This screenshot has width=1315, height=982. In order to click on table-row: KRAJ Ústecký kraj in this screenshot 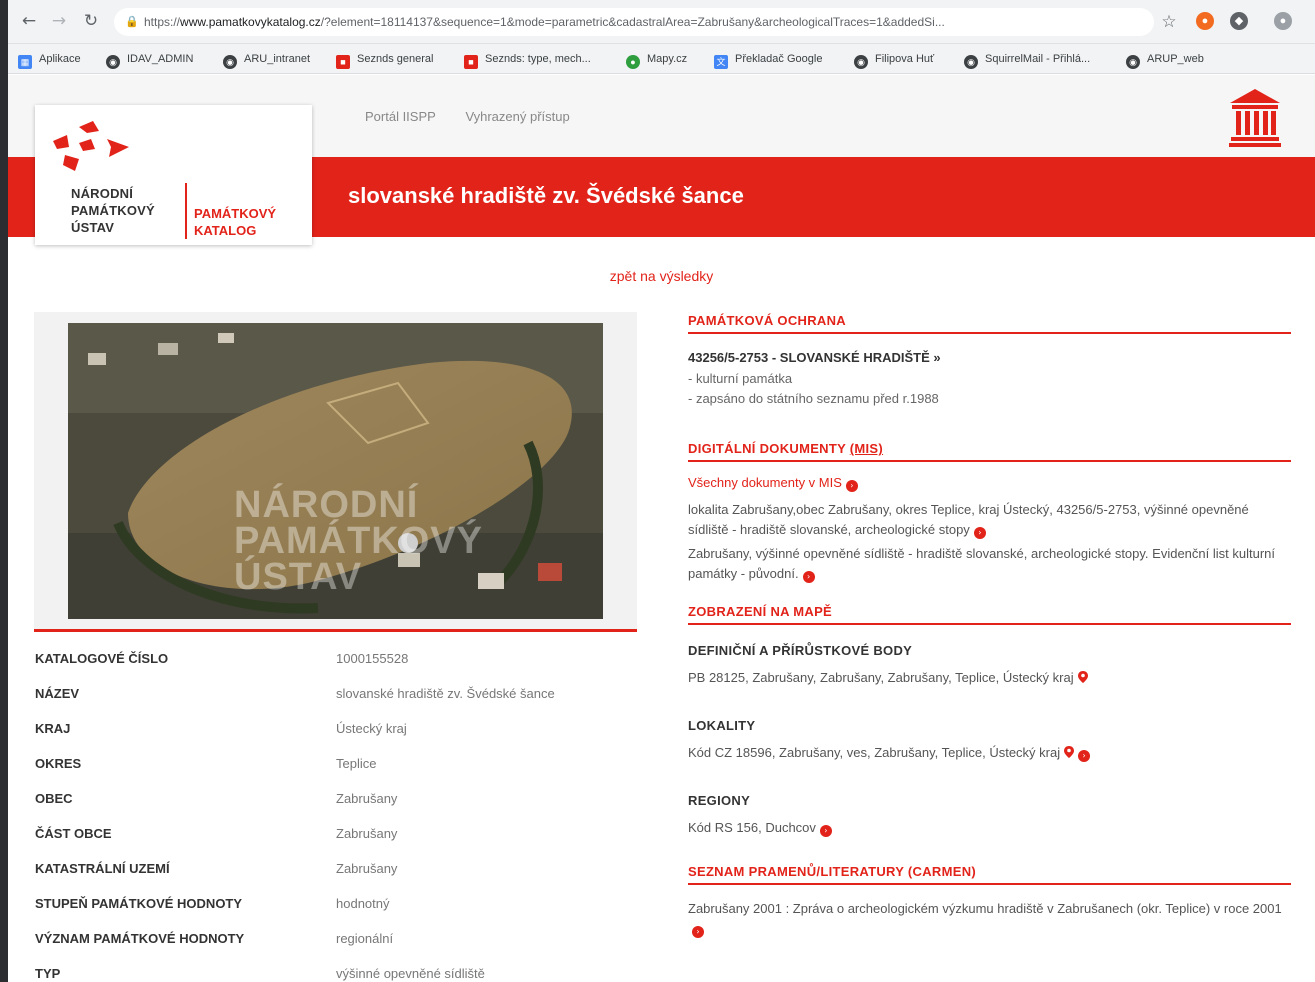, I will do `click(221, 728)`.